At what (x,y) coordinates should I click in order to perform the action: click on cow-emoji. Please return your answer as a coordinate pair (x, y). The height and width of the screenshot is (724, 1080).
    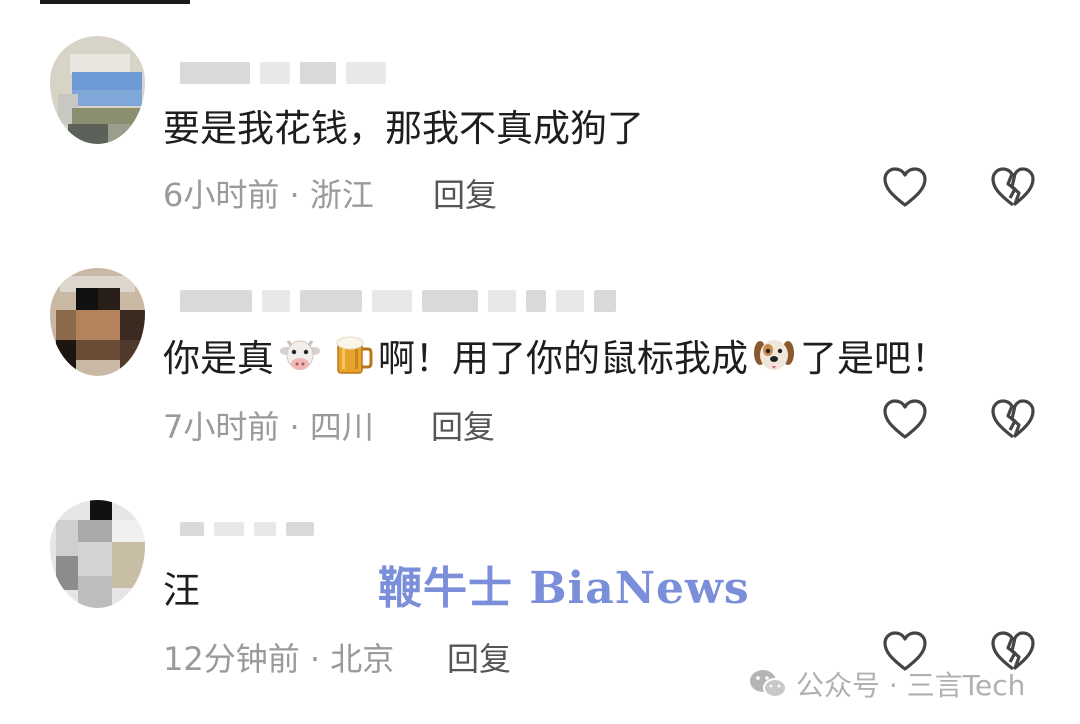
    Looking at the image, I should click on (300, 355).